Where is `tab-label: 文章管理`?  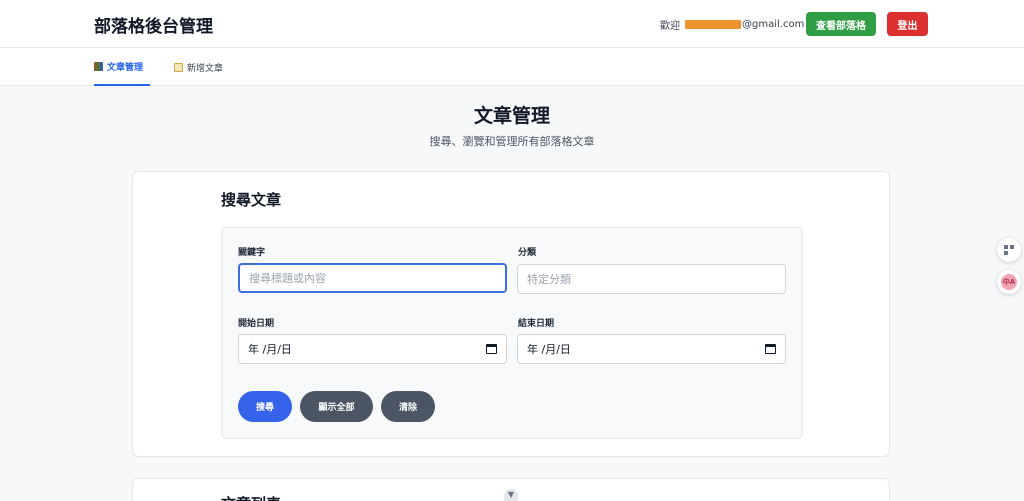
tab-label: 文章管理 is located at coordinates (125, 67).